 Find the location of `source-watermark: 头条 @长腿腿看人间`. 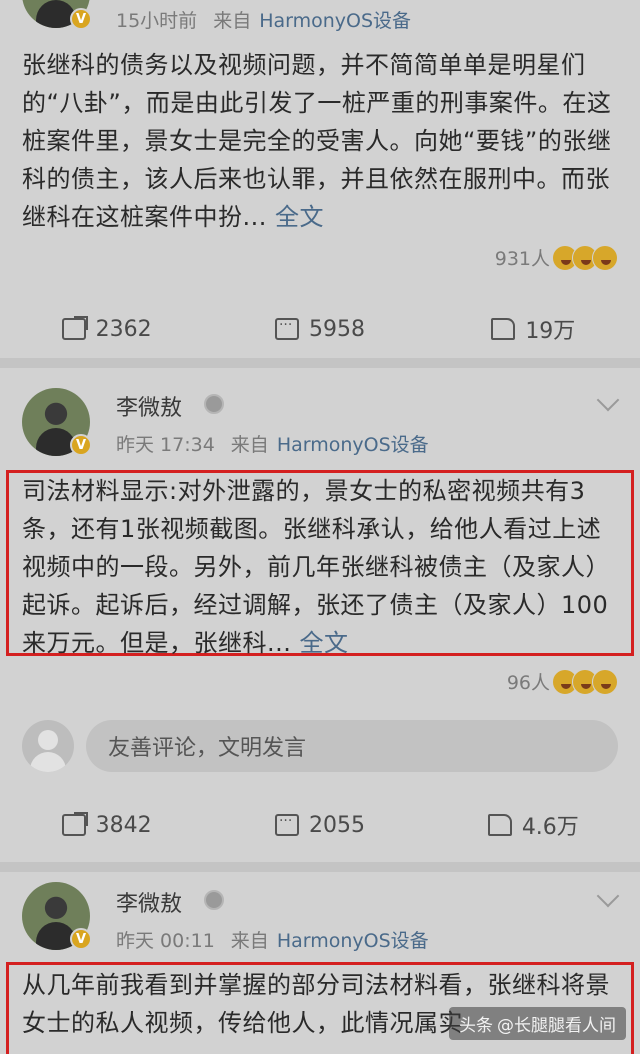

source-watermark: 头条 @长腿腿看人间 is located at coordinates (537, 1023).